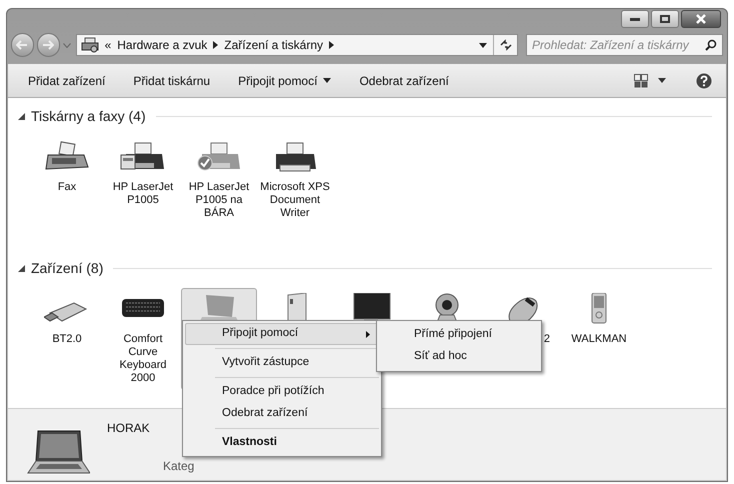  I want to click on device-name: HORAK, so click(128, 428).